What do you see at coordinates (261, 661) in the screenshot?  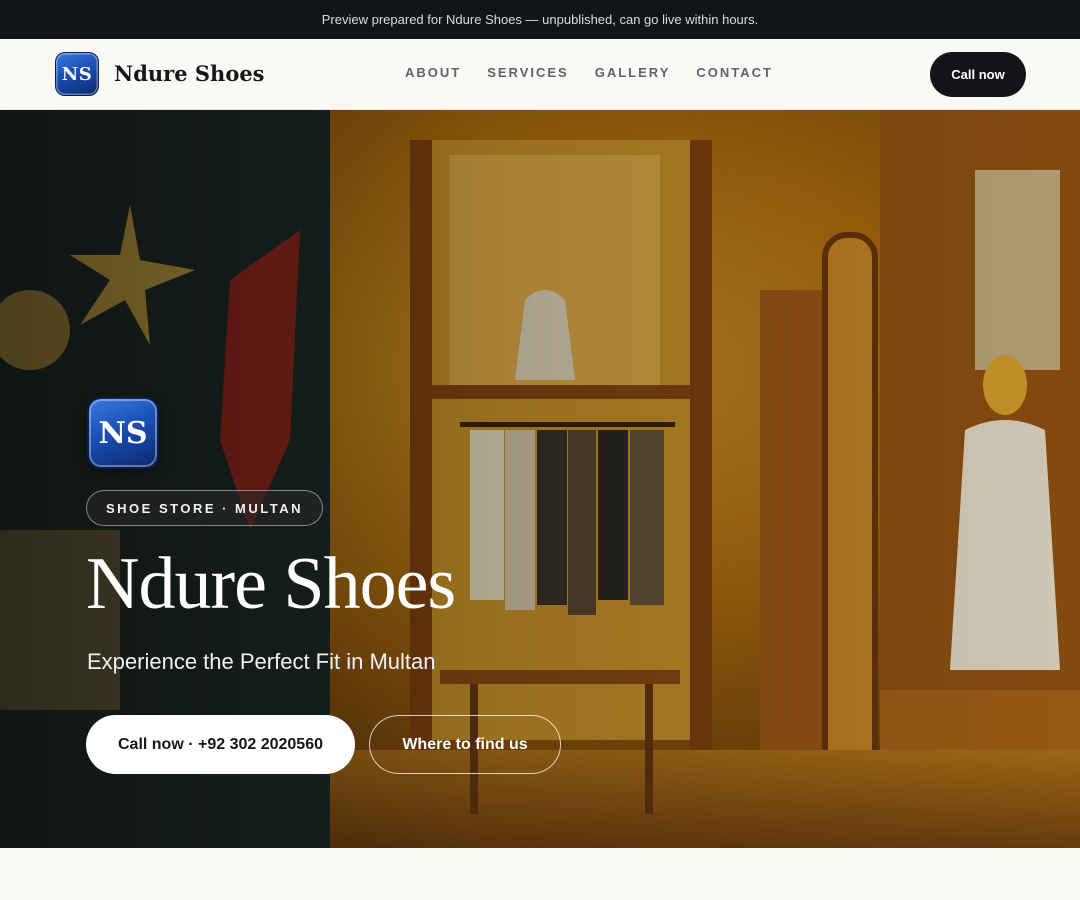 I see `hero-subtitle: Experience the Perfect Fit in Multan` at bounding box center [261, 661].